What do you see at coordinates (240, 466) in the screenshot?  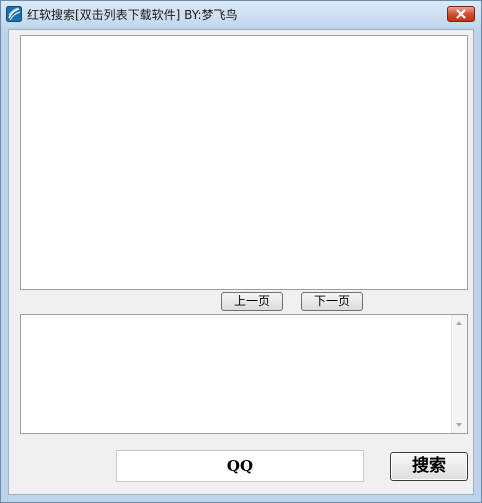 I see `search-input: QQ` at bounding box center [240, 466].